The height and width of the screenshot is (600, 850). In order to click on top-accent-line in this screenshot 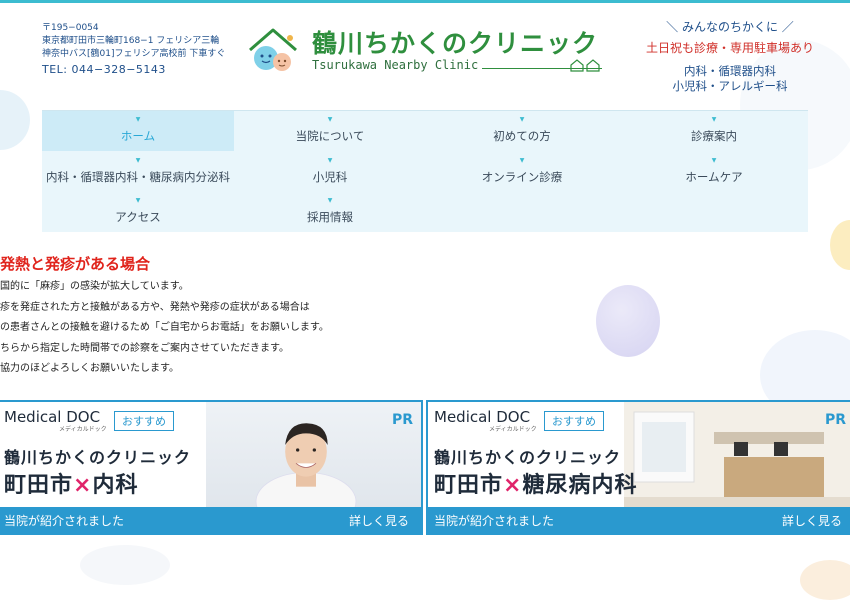, I will do `click(425, 1)`.